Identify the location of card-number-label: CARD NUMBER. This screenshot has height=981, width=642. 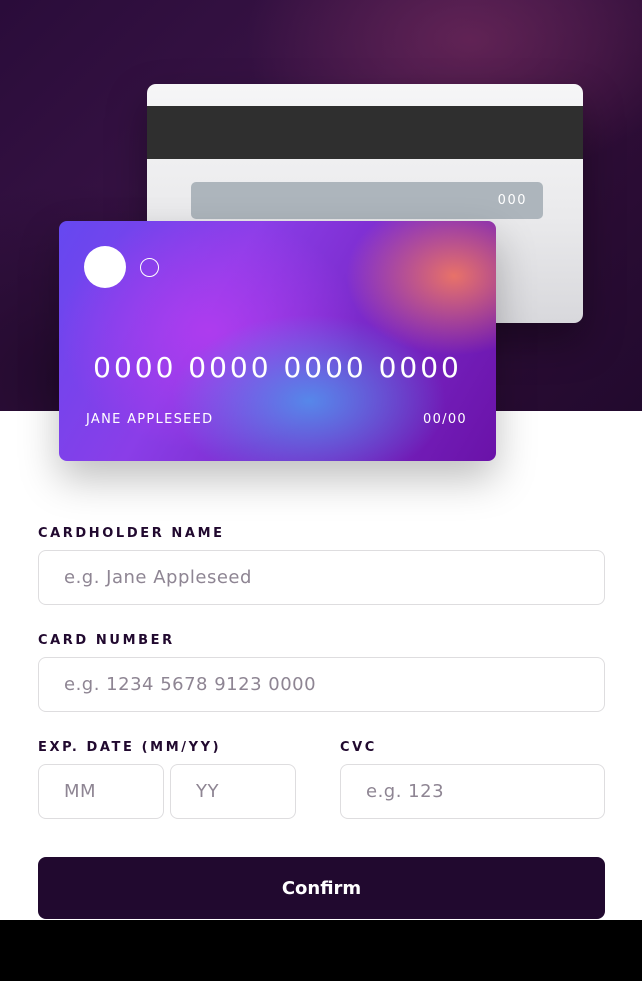
(106, 640).